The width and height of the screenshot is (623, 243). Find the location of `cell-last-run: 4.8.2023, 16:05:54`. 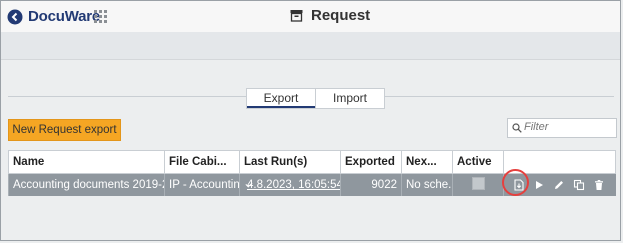

cell-last-run: 4.8.2023, 16:05:54 is located at coordinates (290, 184).